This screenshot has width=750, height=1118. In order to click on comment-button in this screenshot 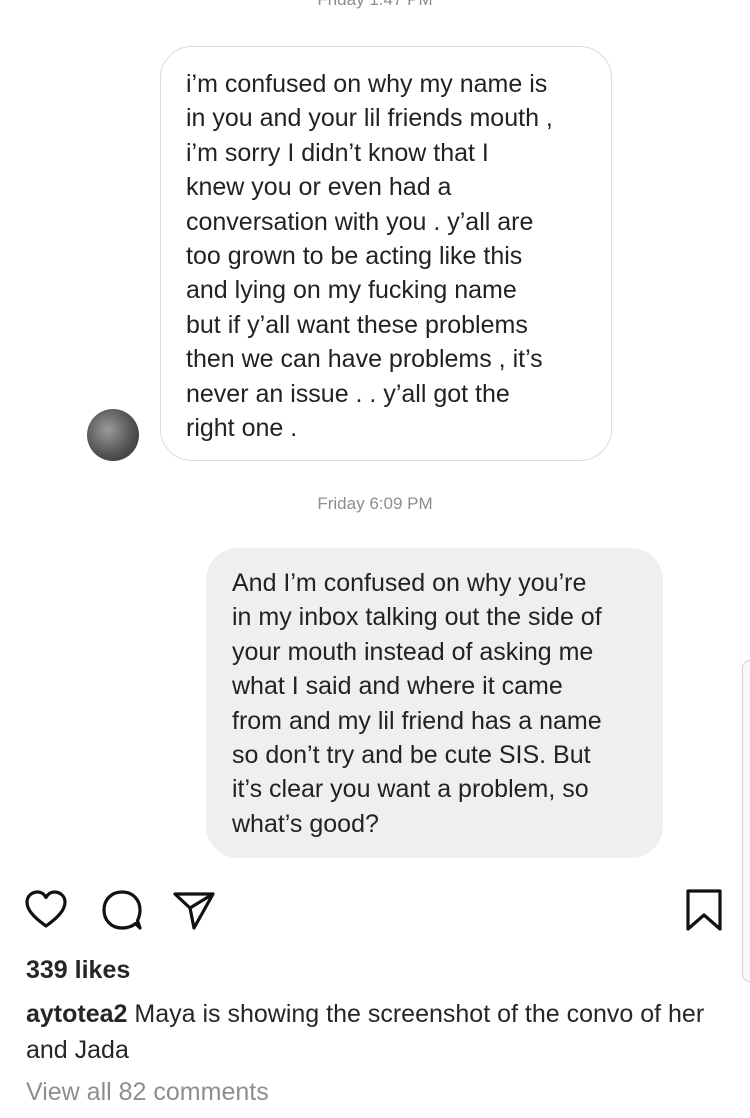, I will do `click(122, 910)`.